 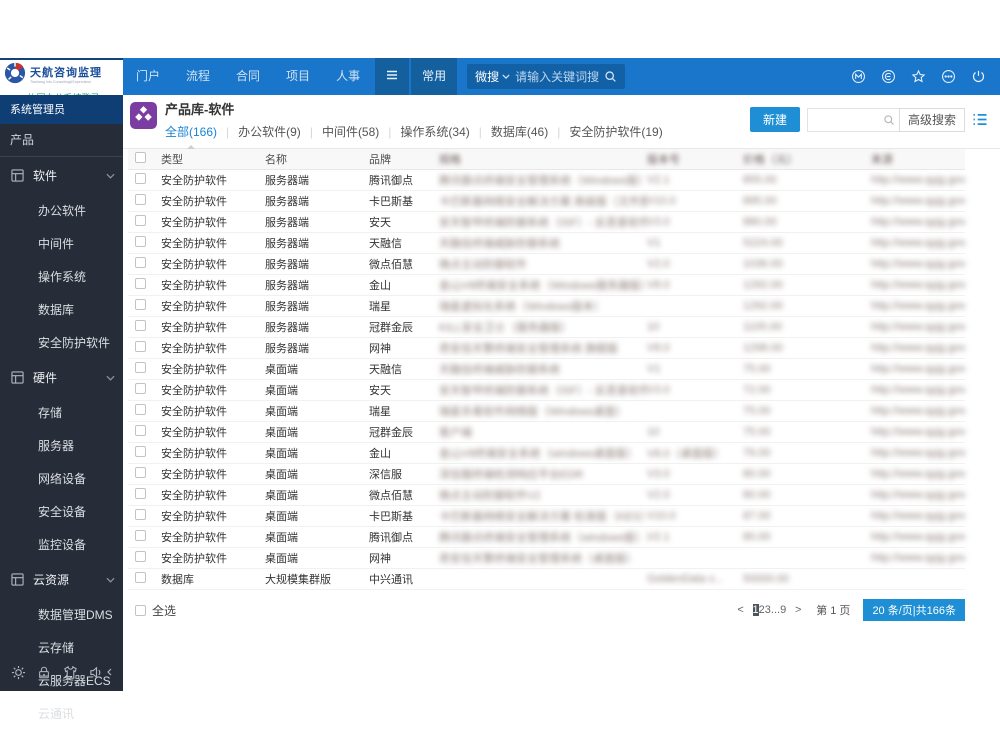 What do you see at coordinates (546, 579) in the screenshot?
I see `table-row: 数据库 大规模集群版 中兴通讯 GoldenData v... 50000.00` at bounding box center [546, 579].